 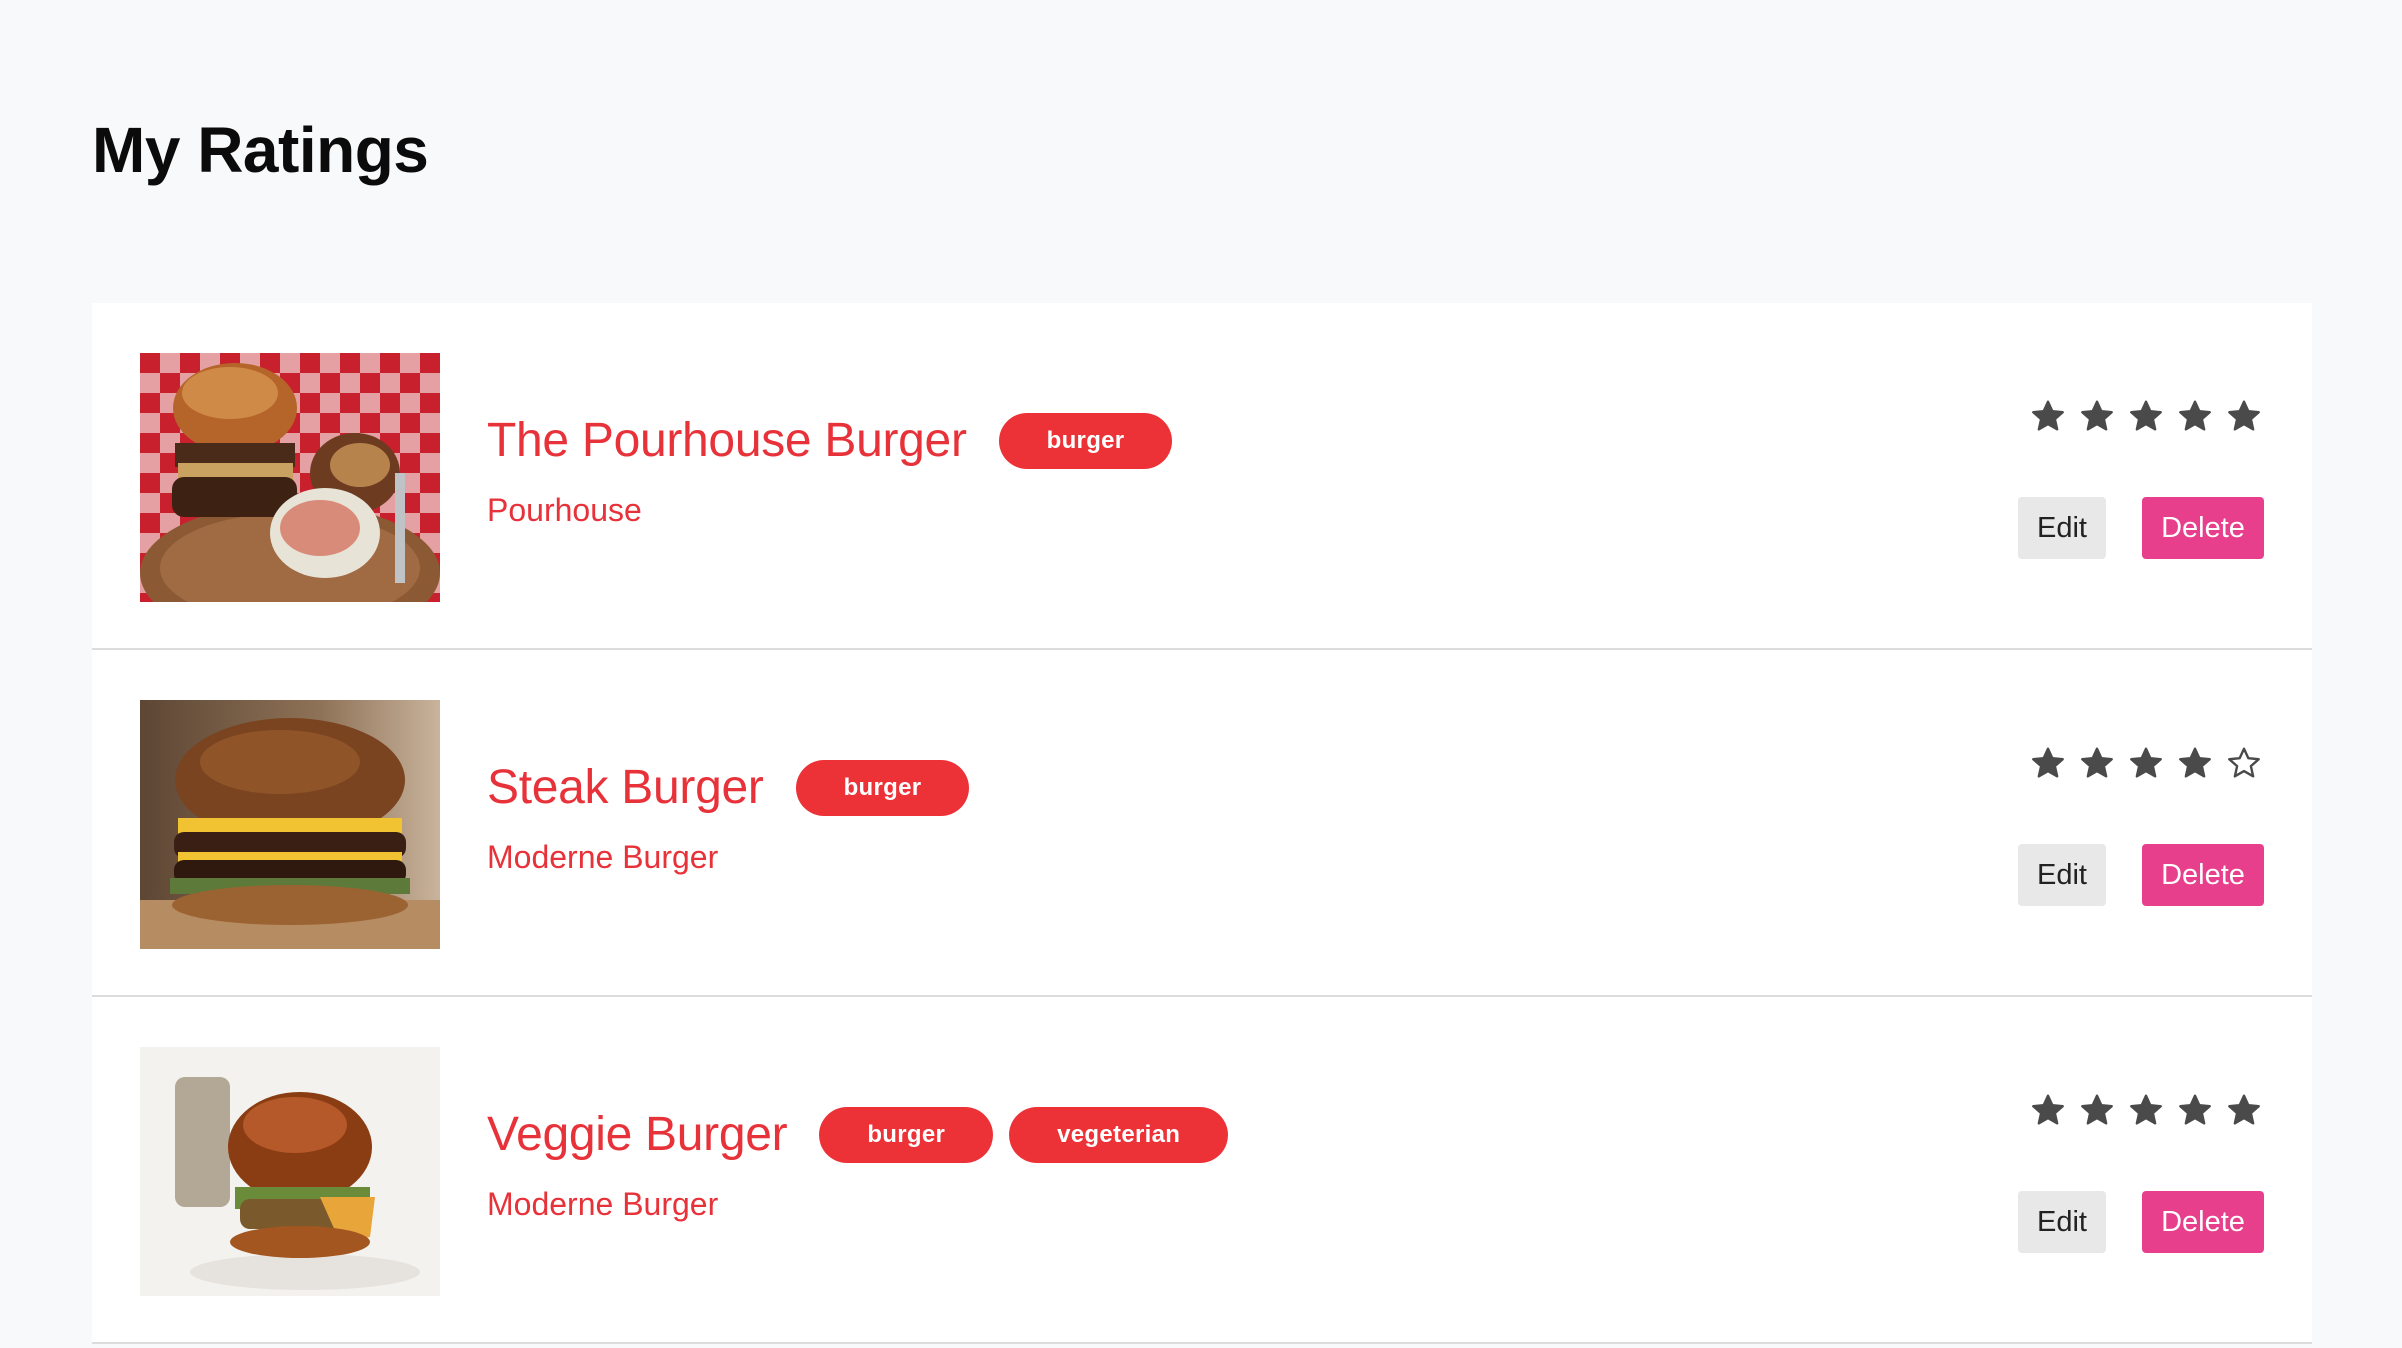 What do you see at coordinates (260, 150) in the screenshot?
I see `page-title: My Ratings` at bounding box center [260, 150].